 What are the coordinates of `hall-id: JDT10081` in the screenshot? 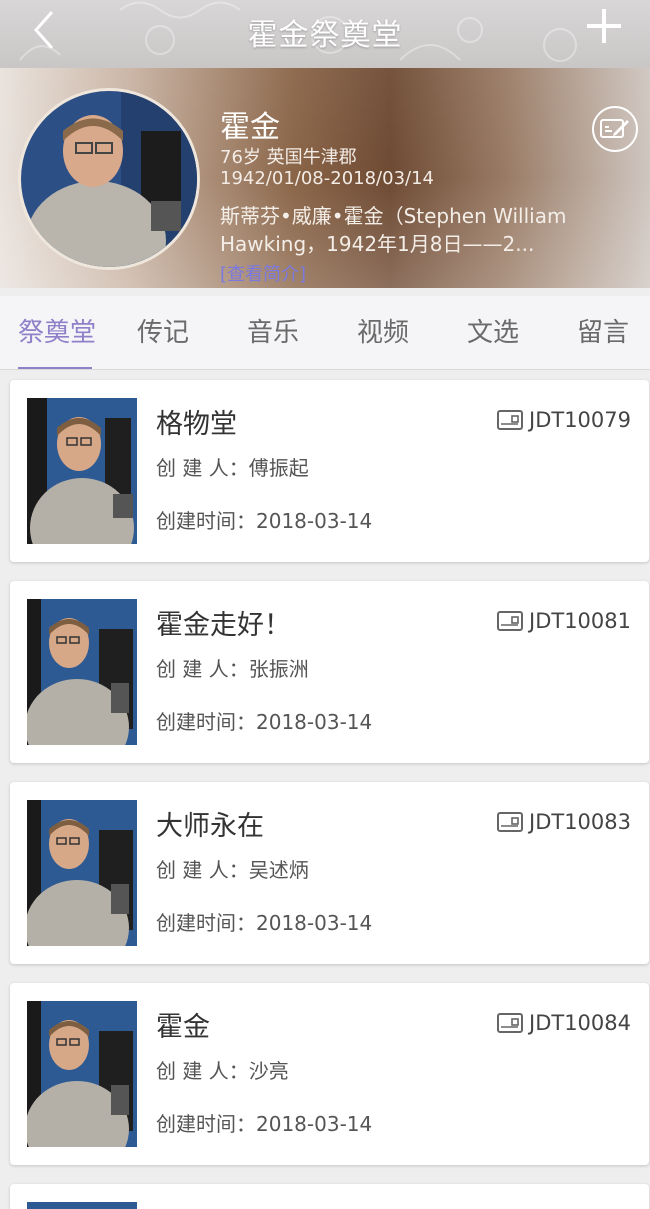 It's located at (564, 621).